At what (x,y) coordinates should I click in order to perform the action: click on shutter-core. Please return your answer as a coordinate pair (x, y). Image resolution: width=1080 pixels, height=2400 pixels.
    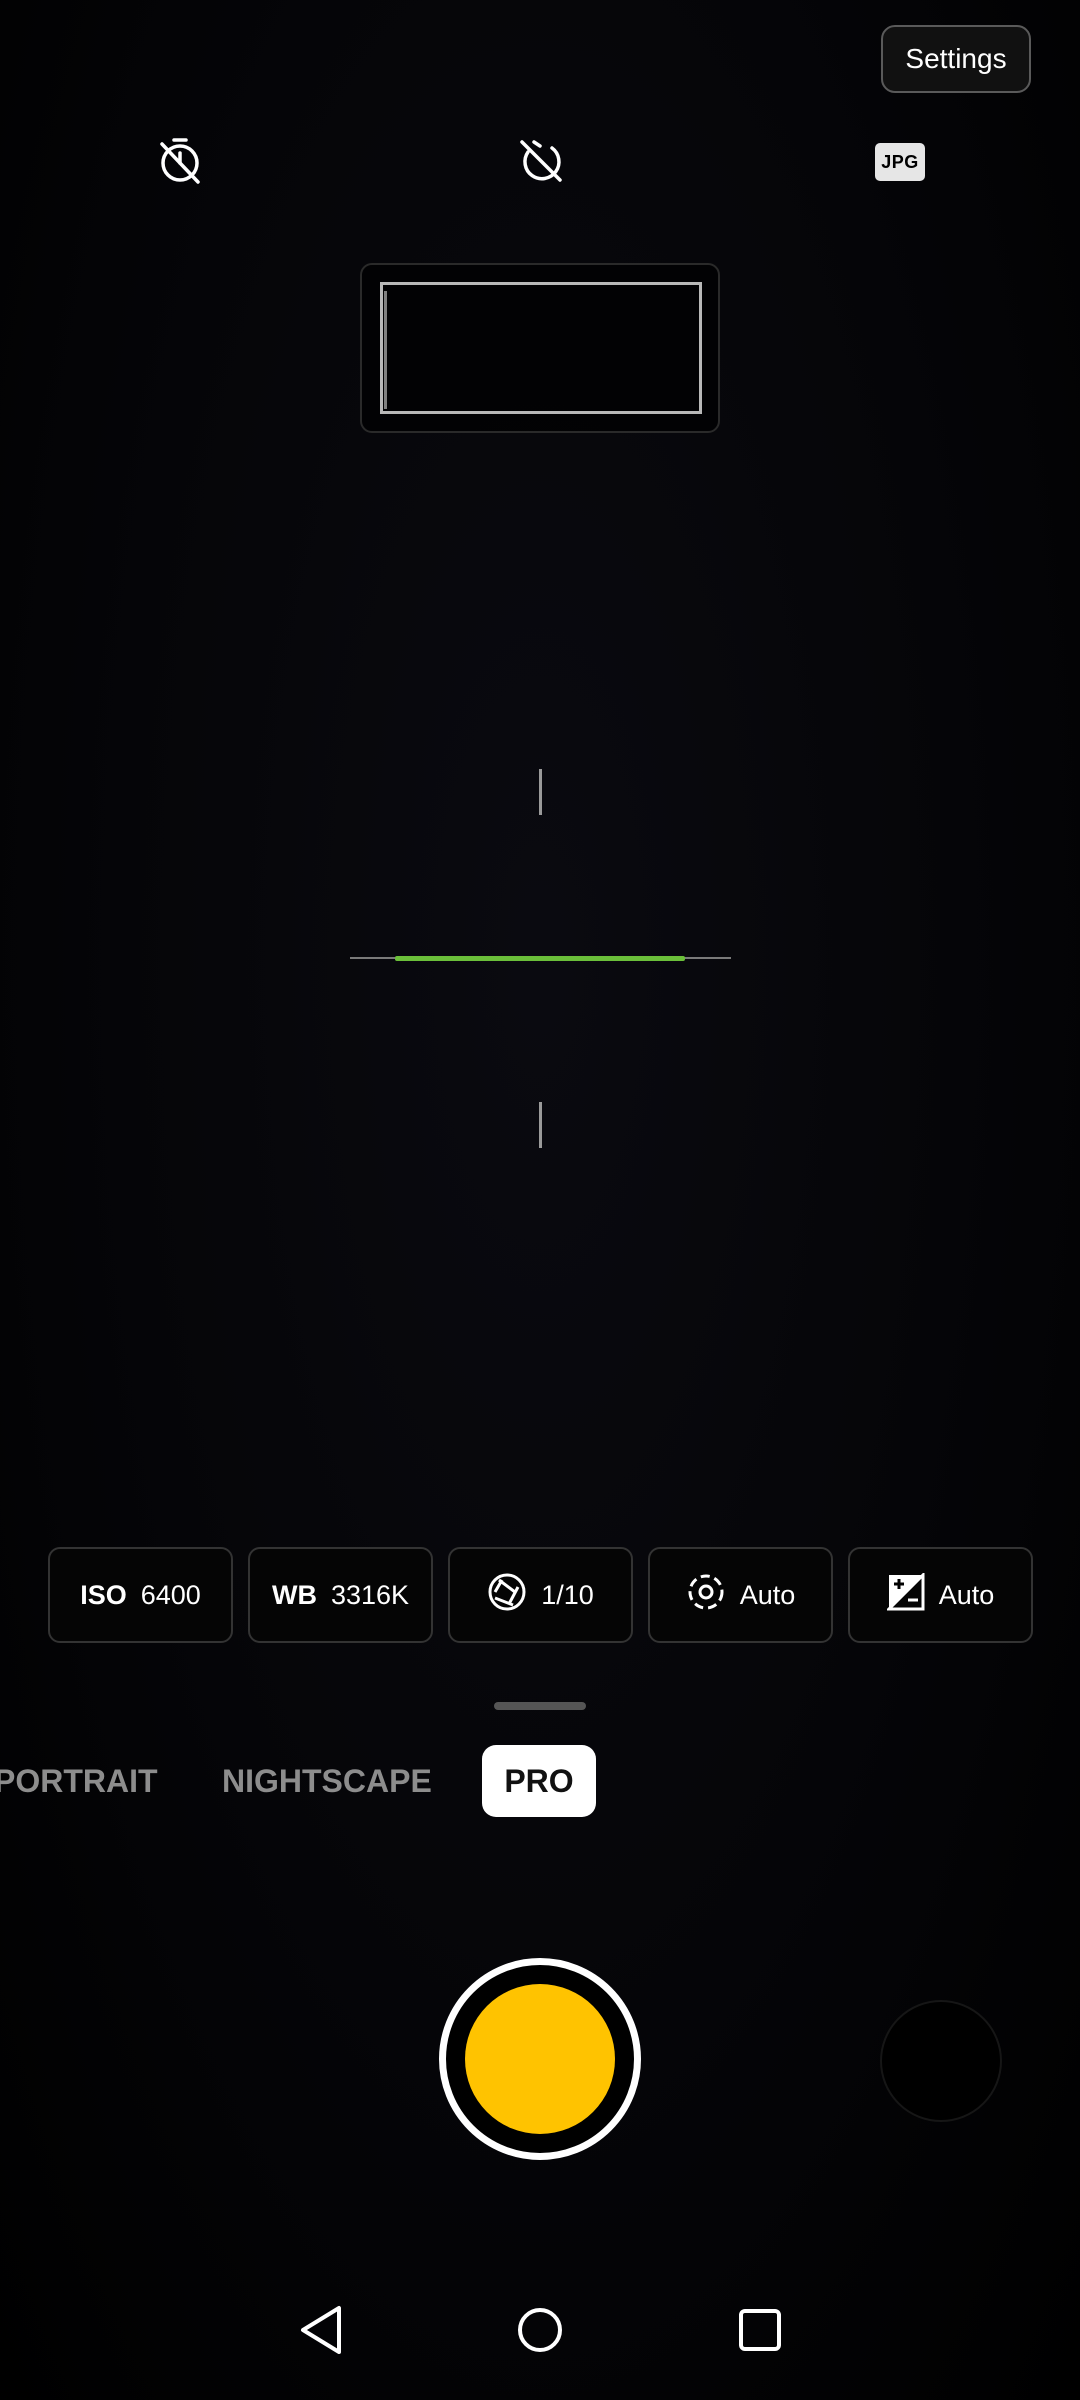
    Looking at the image, I should click on (540, 2059).